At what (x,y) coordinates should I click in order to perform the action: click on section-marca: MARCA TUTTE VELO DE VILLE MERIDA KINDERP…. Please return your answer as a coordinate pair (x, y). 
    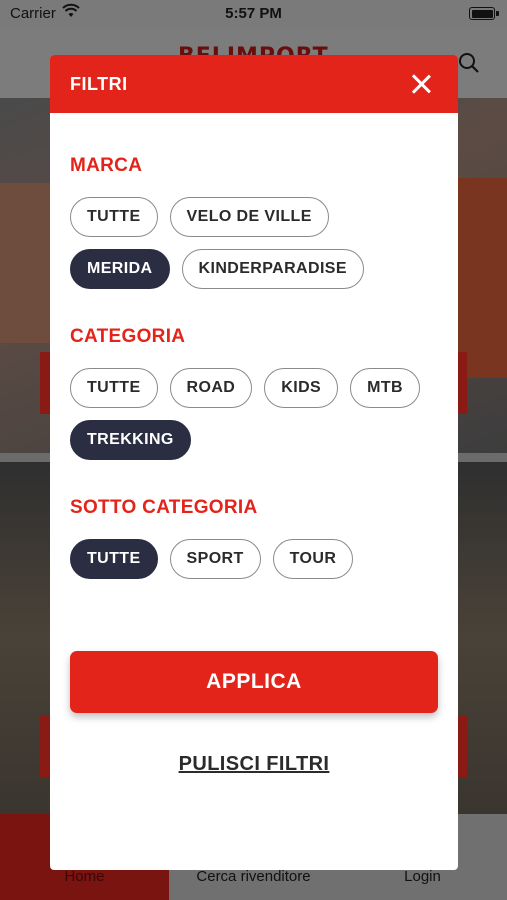
    Looking at the image, I should click on (255, 222).